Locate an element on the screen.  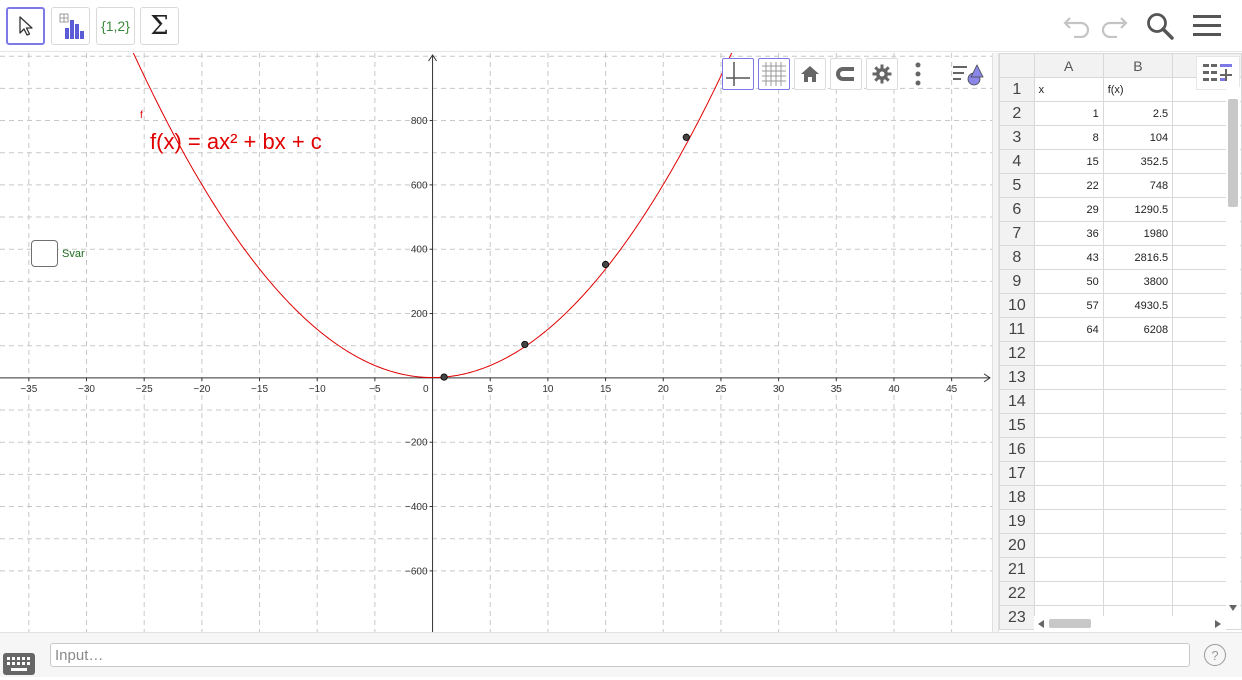
spreadsheet-cell: 22 is located at coordinates (1068, 185).